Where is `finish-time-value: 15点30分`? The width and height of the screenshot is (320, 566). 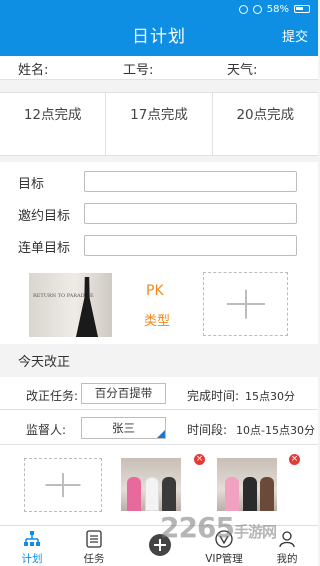 finish-time-value: 15点30分 is located at coordinates (270, 396).